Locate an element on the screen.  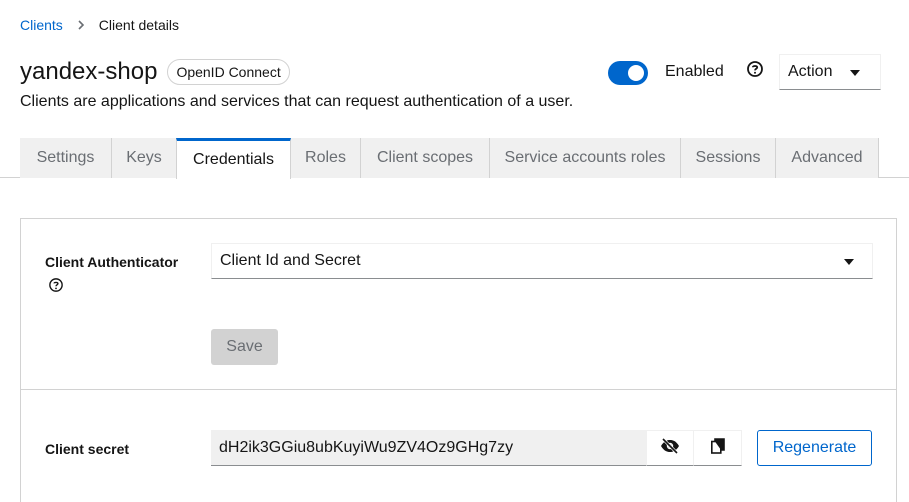
enabled-toggle is located at coordinates (628, 73).